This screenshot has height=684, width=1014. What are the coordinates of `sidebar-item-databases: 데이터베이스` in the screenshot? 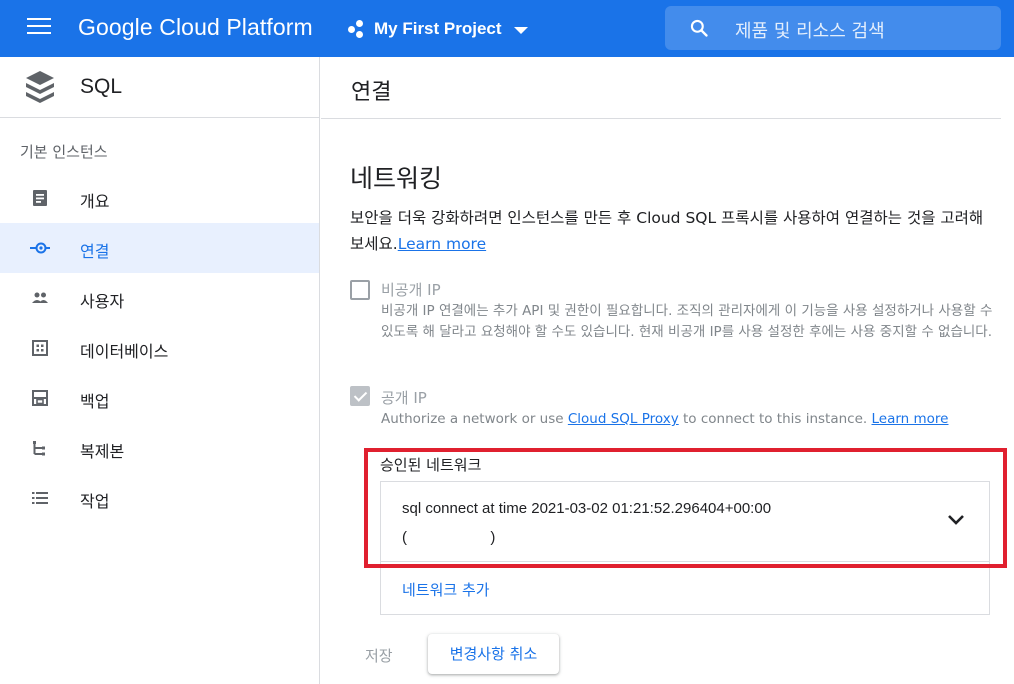 It's located at (159, 348).